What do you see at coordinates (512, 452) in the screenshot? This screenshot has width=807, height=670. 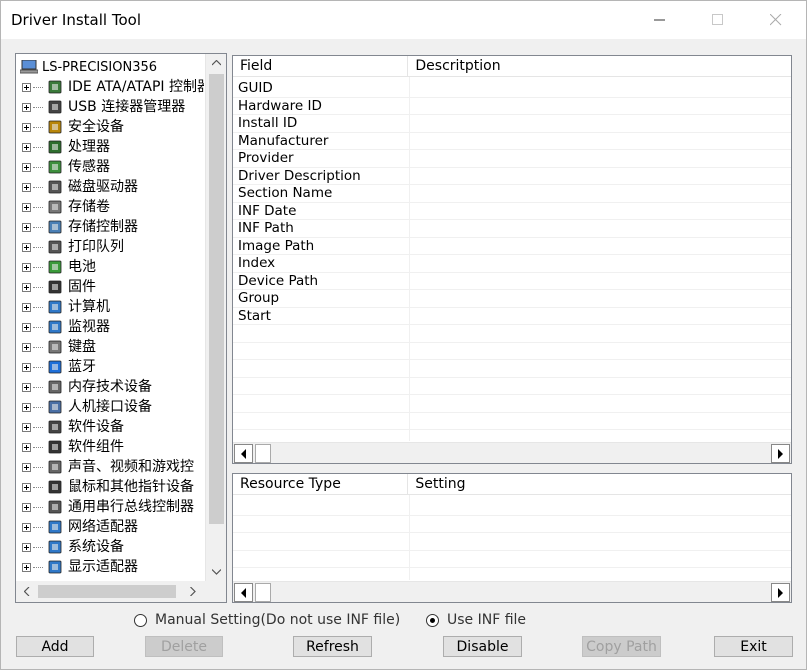 I see `details-horizontal-scrollbar` at bounding box center [512, 452].